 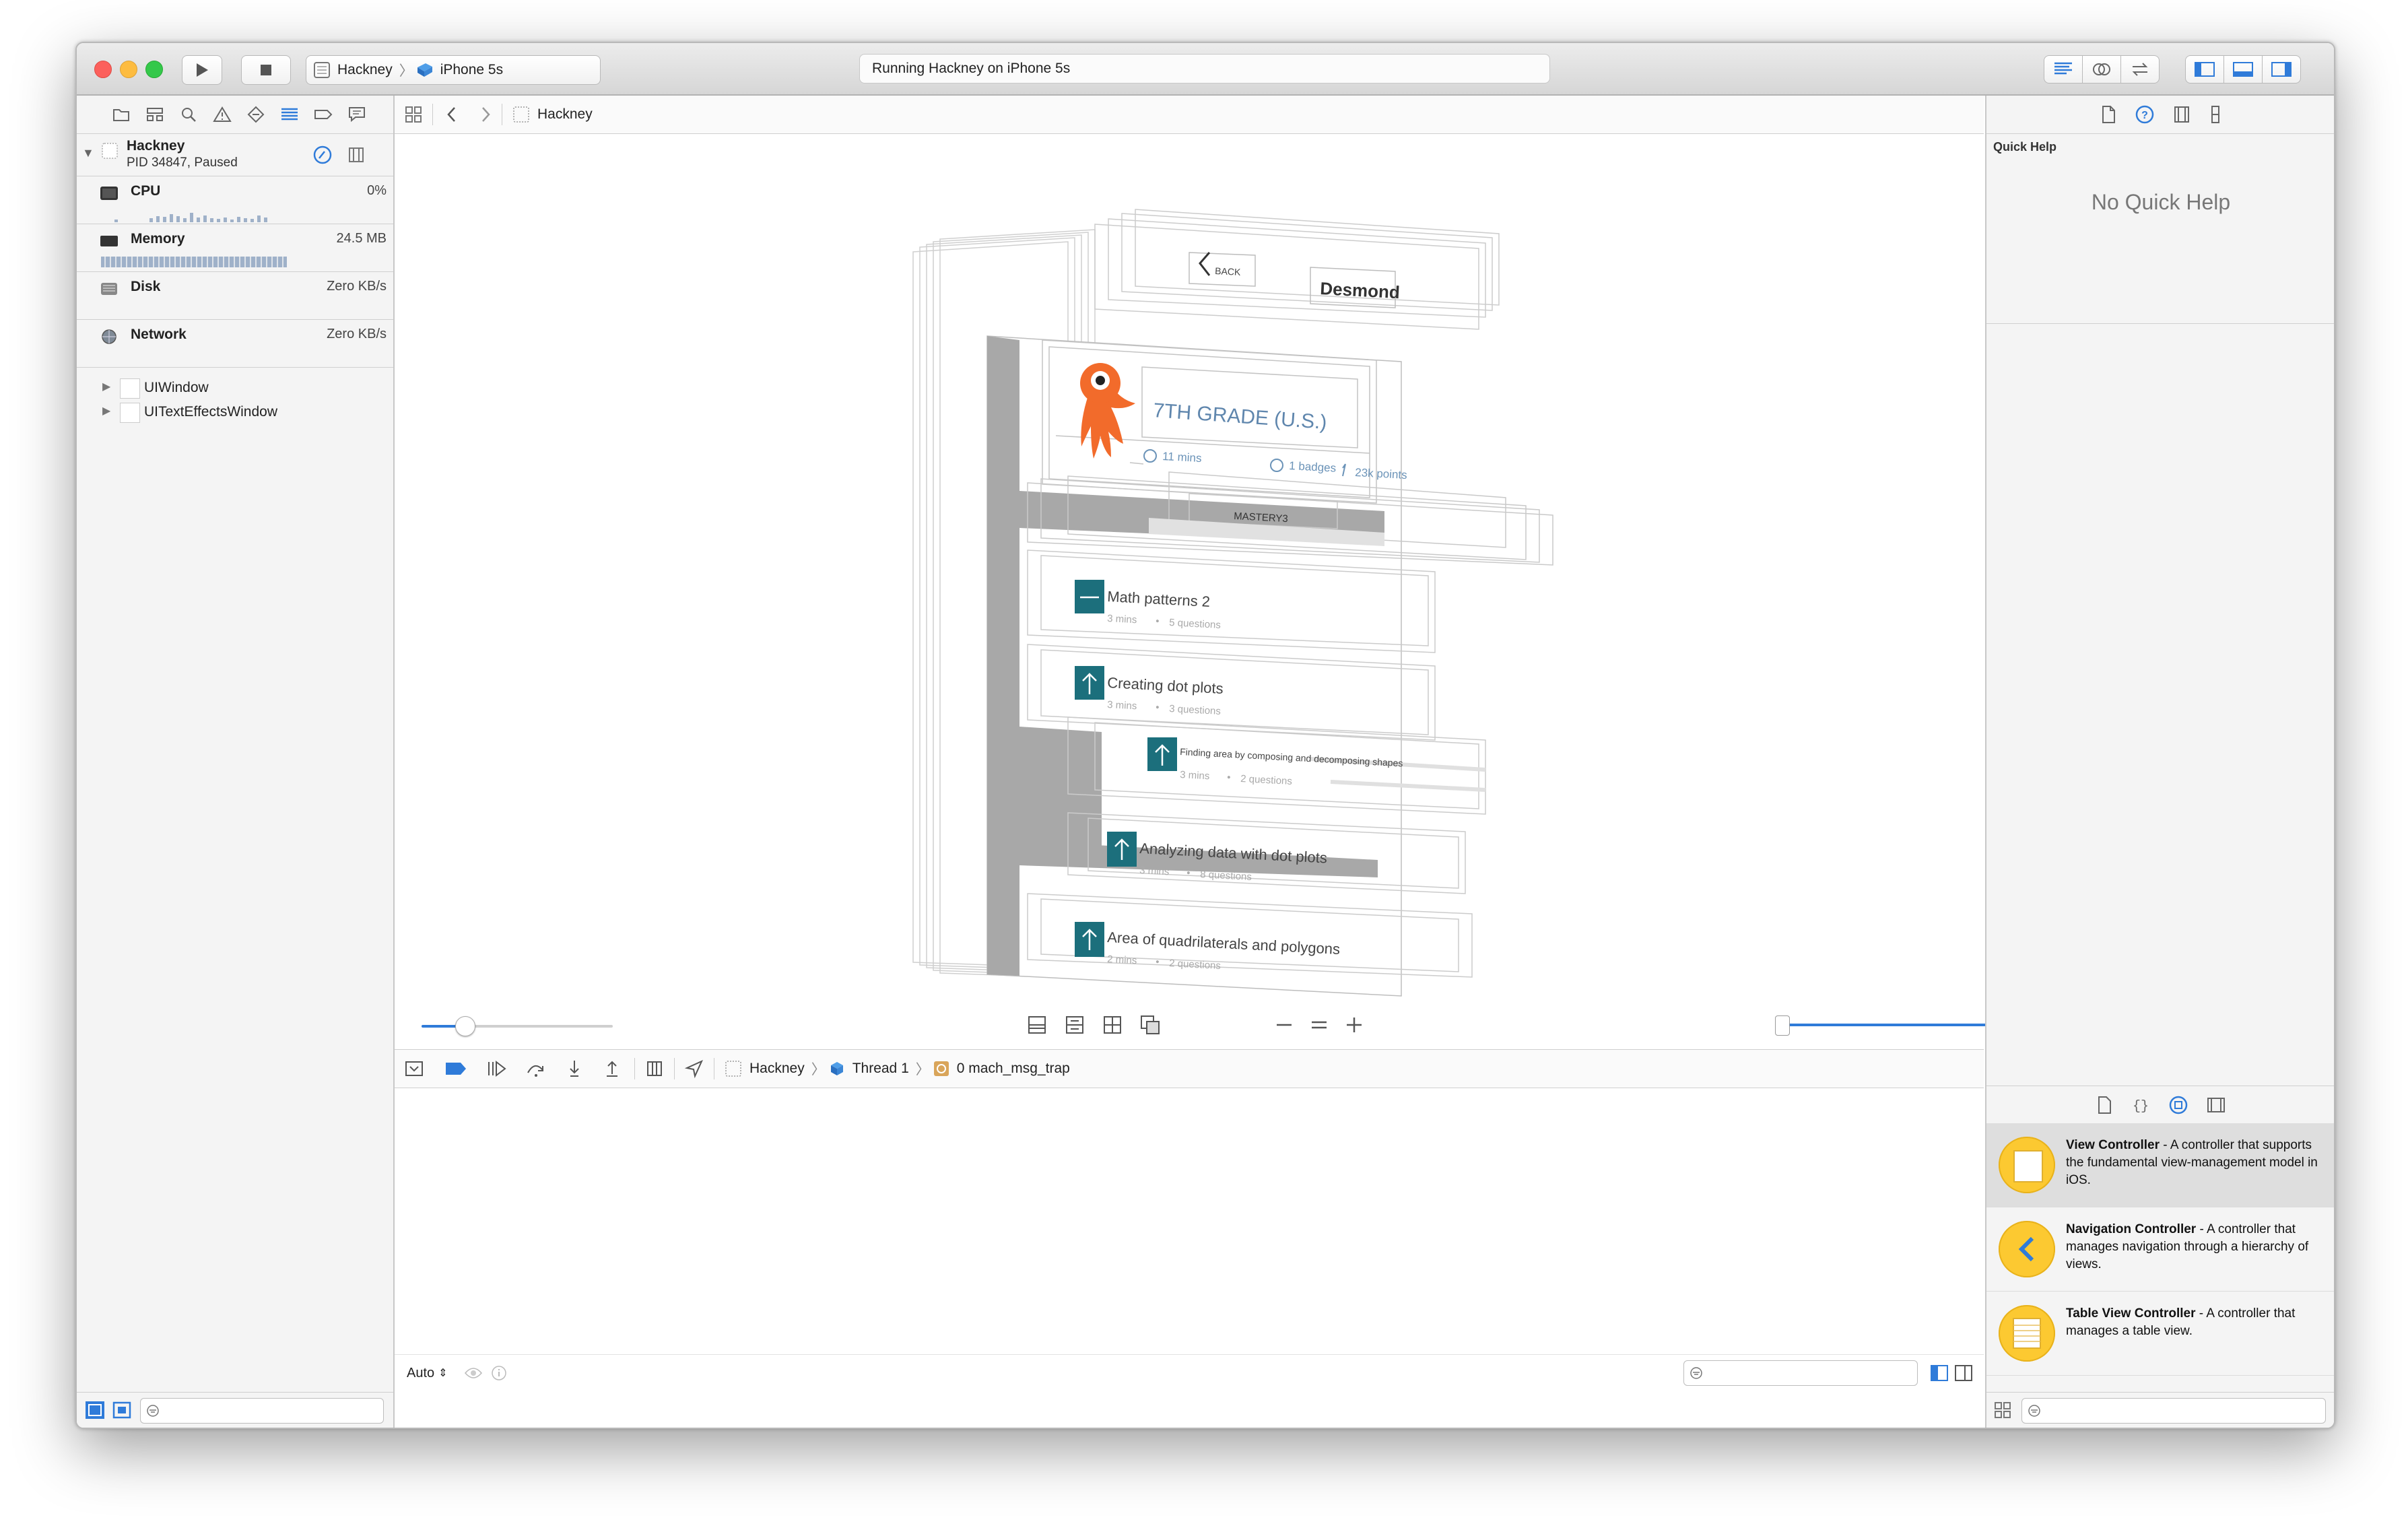 What do you see at coordinates (2160, 115) in the screenshot?
I see `inspector-tab-bar: ?` at bounding box center [2160, 115].